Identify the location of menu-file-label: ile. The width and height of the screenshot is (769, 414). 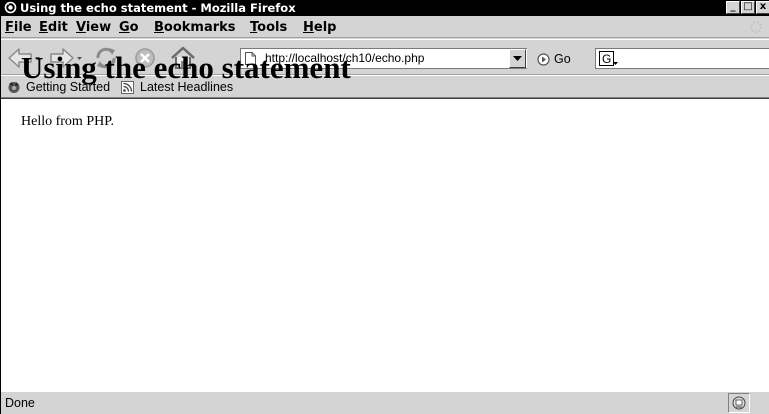
(22, 27).